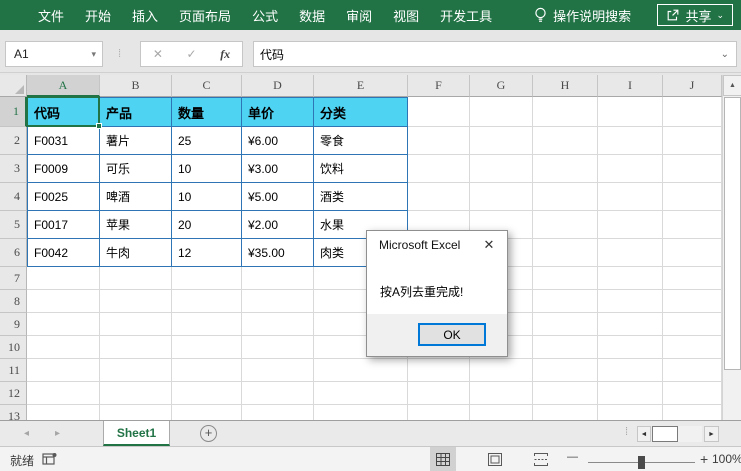 The height and width of the screenshot is (471, 741). I want to click on name-box: A1 ▾, so click(54, 54).